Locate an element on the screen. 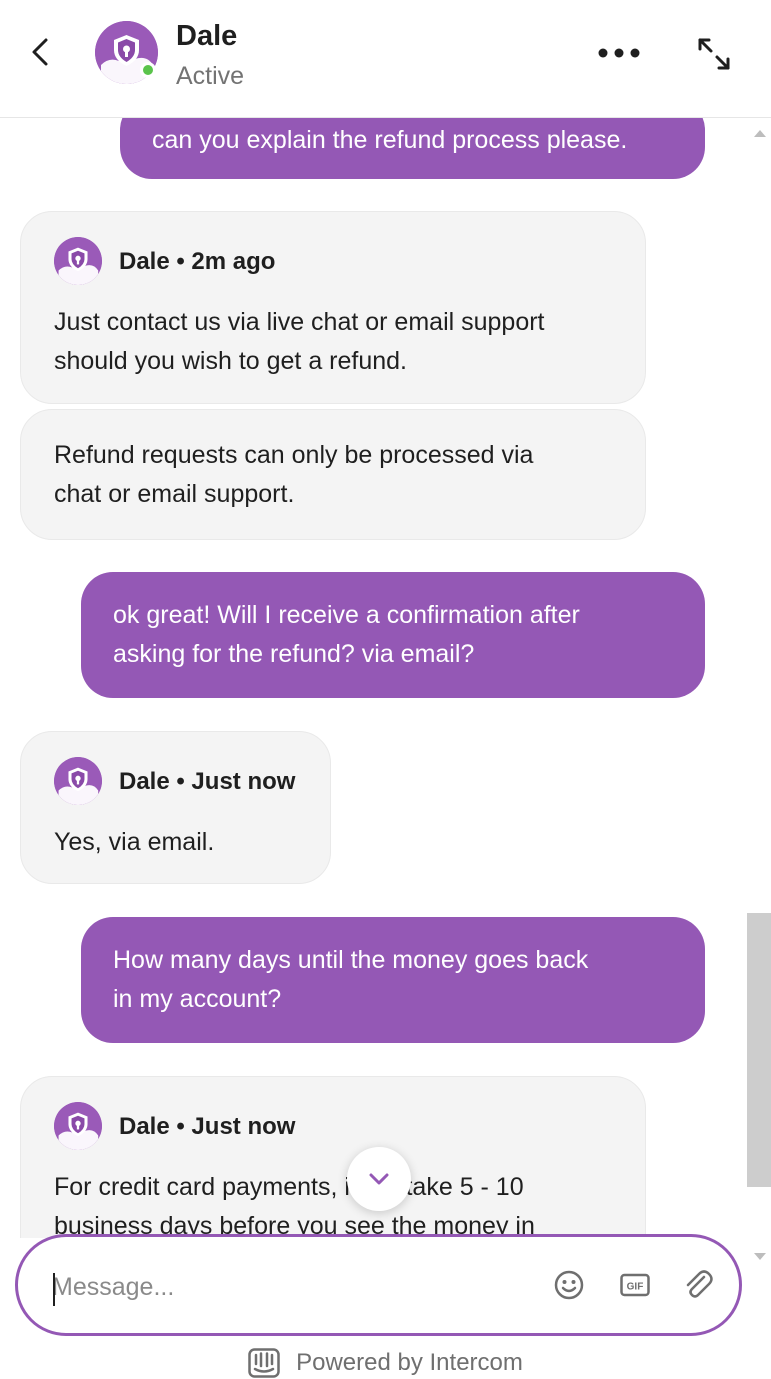 The height and width of the screenshot is (1379, 771). svg-text: GIF is located at coordinates (635, 1287).